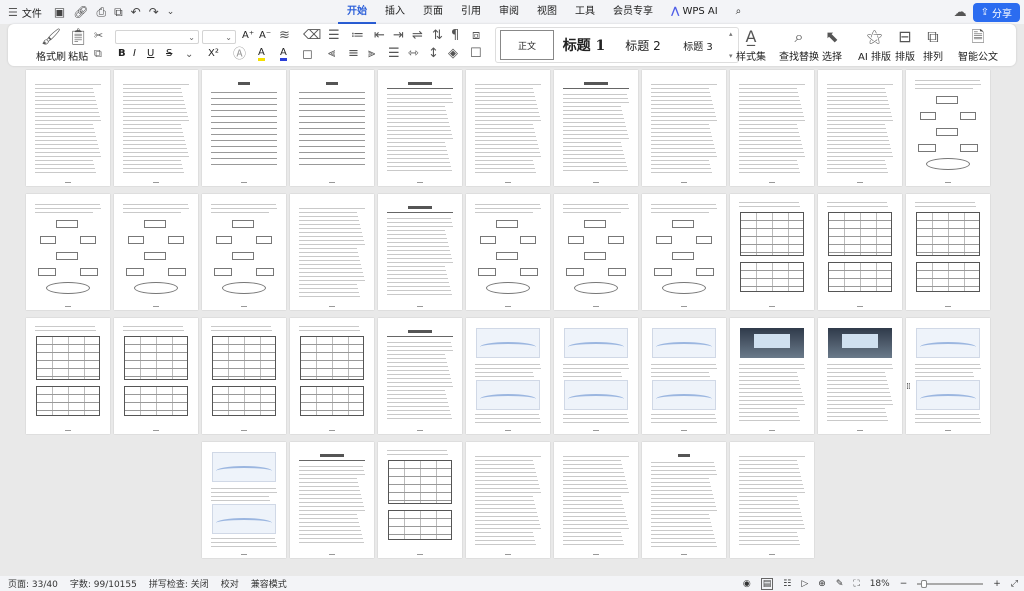 Image resolution: width=1024 pixels, height=591 pixels. I want to click on print-preview-icon: ⧉, so click(118, 12).